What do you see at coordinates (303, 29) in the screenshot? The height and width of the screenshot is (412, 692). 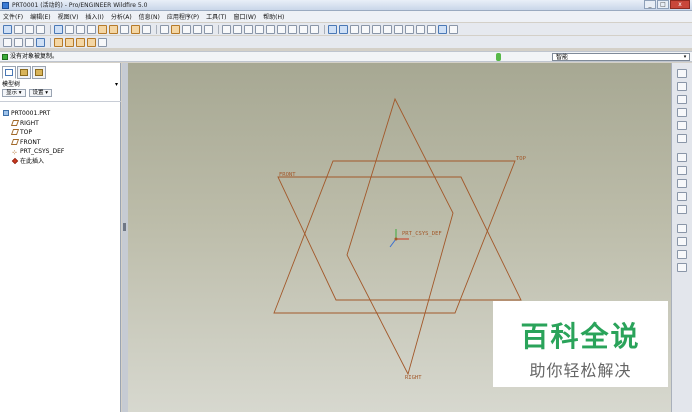 I see `find-icon` at bounding box center [303, 29].